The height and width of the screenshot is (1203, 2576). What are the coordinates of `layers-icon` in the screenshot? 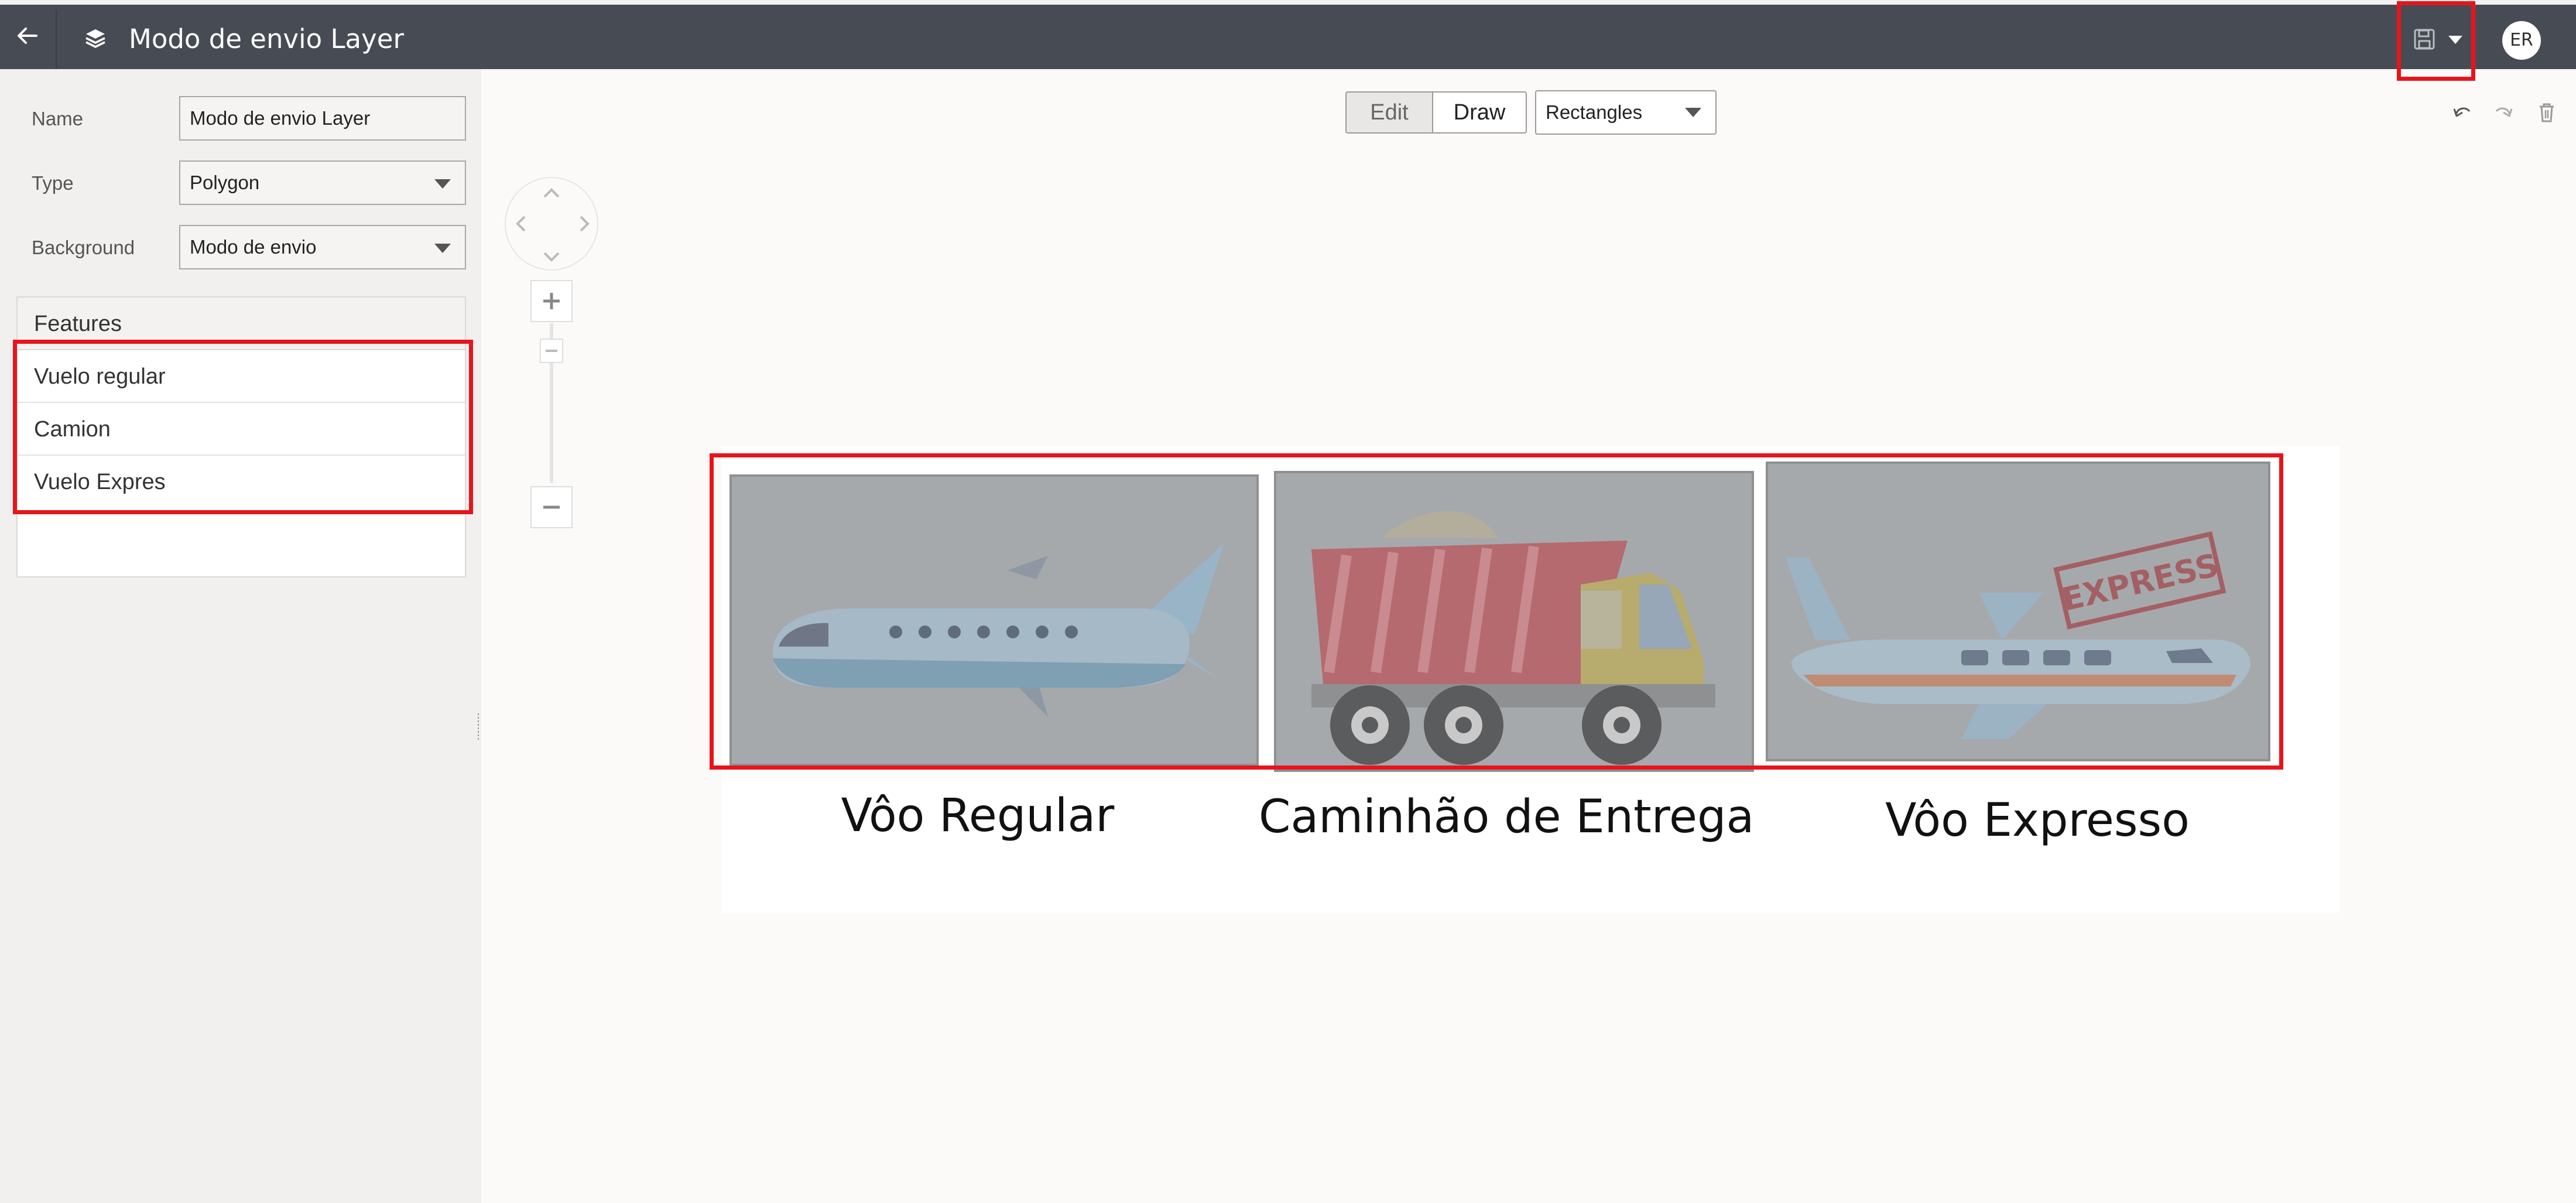 It's located at (95, 38).